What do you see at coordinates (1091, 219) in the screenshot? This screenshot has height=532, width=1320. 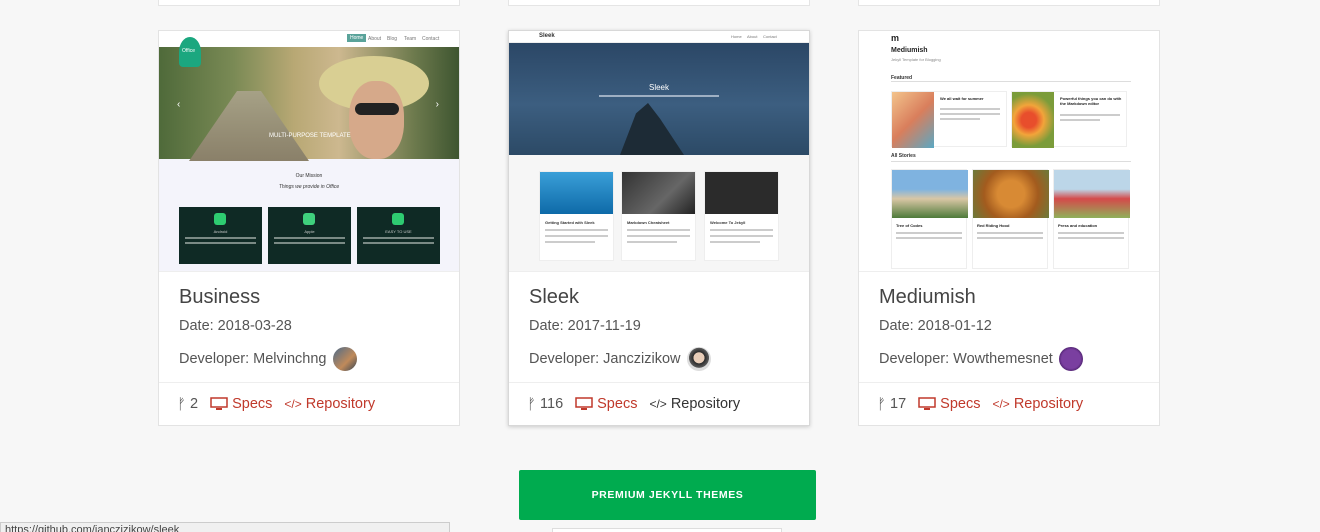 I see `story-card: Press and education` at bounding box center [1091, 219].